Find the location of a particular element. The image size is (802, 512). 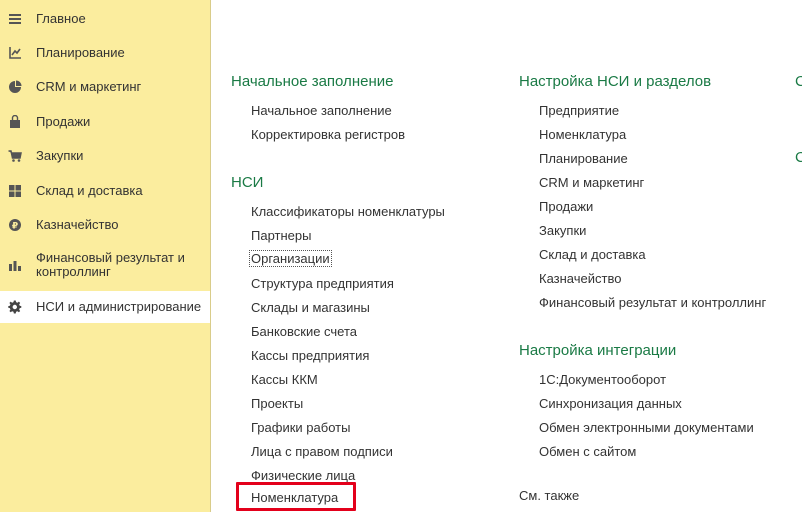

sidebar-item-planning: Планирование is located at coordinates (105, 53).